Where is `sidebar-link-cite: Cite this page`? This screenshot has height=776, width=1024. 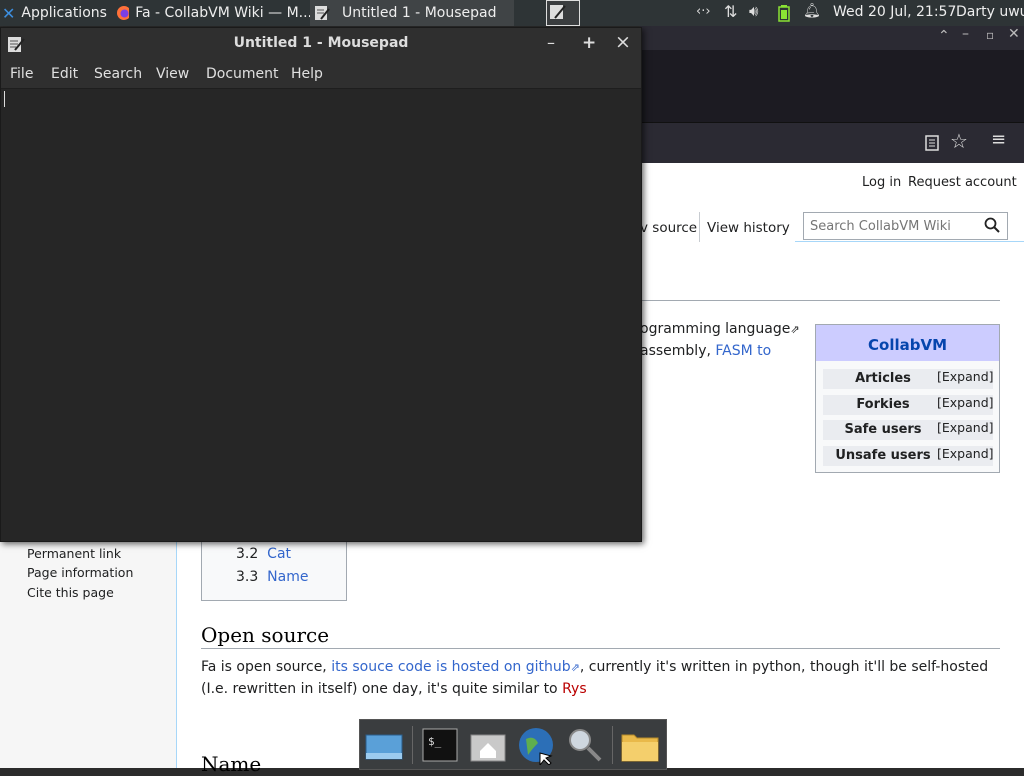
sidebar-link-cite: Cite this page is located at coordinates (70, 592).